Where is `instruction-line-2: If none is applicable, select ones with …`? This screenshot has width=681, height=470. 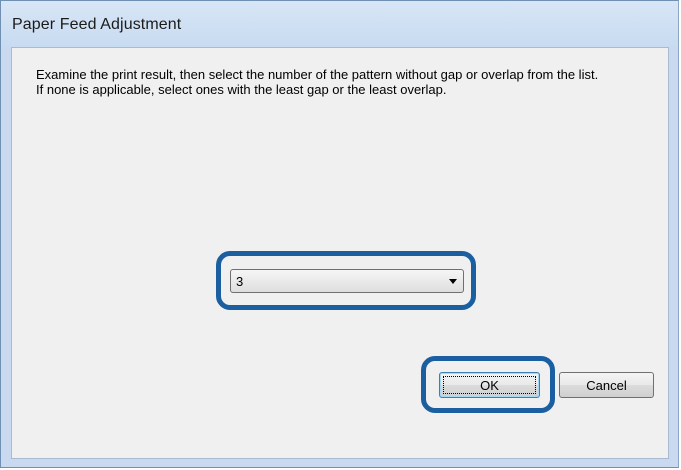
instruction-line-2: If none is applicable, select ones with … is located at coordinates (241, 89).